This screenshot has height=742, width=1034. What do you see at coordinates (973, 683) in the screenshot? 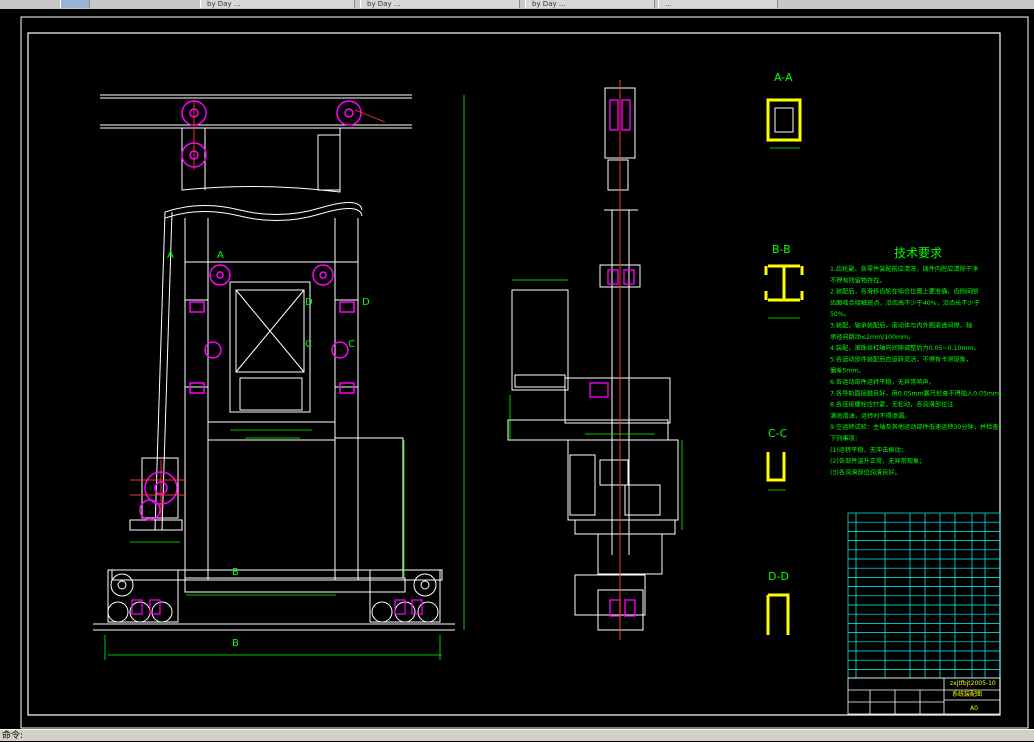
I see `drawing-number: zxjtfbjt2005-10` at bounding box center [973, 683].